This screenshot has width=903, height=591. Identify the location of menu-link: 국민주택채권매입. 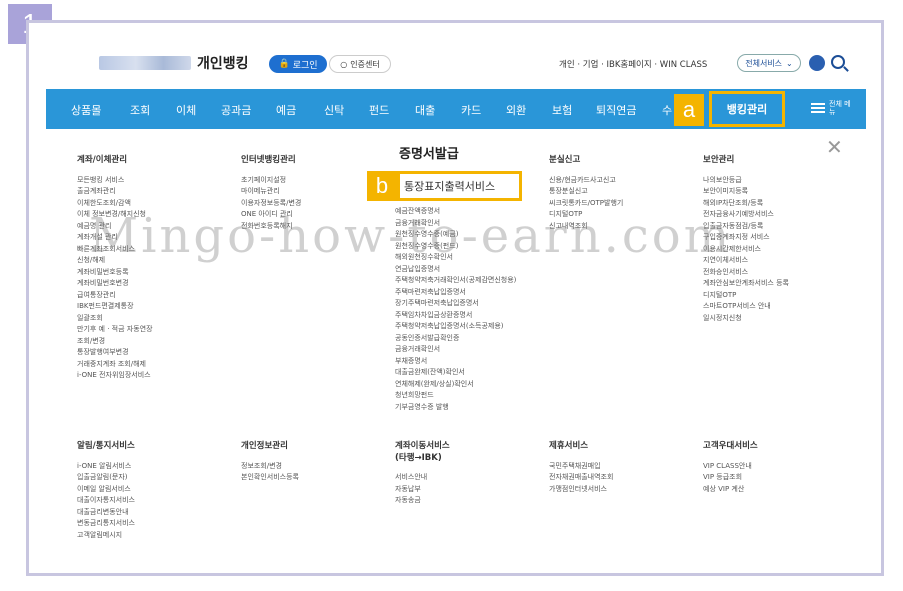
(581, 467).